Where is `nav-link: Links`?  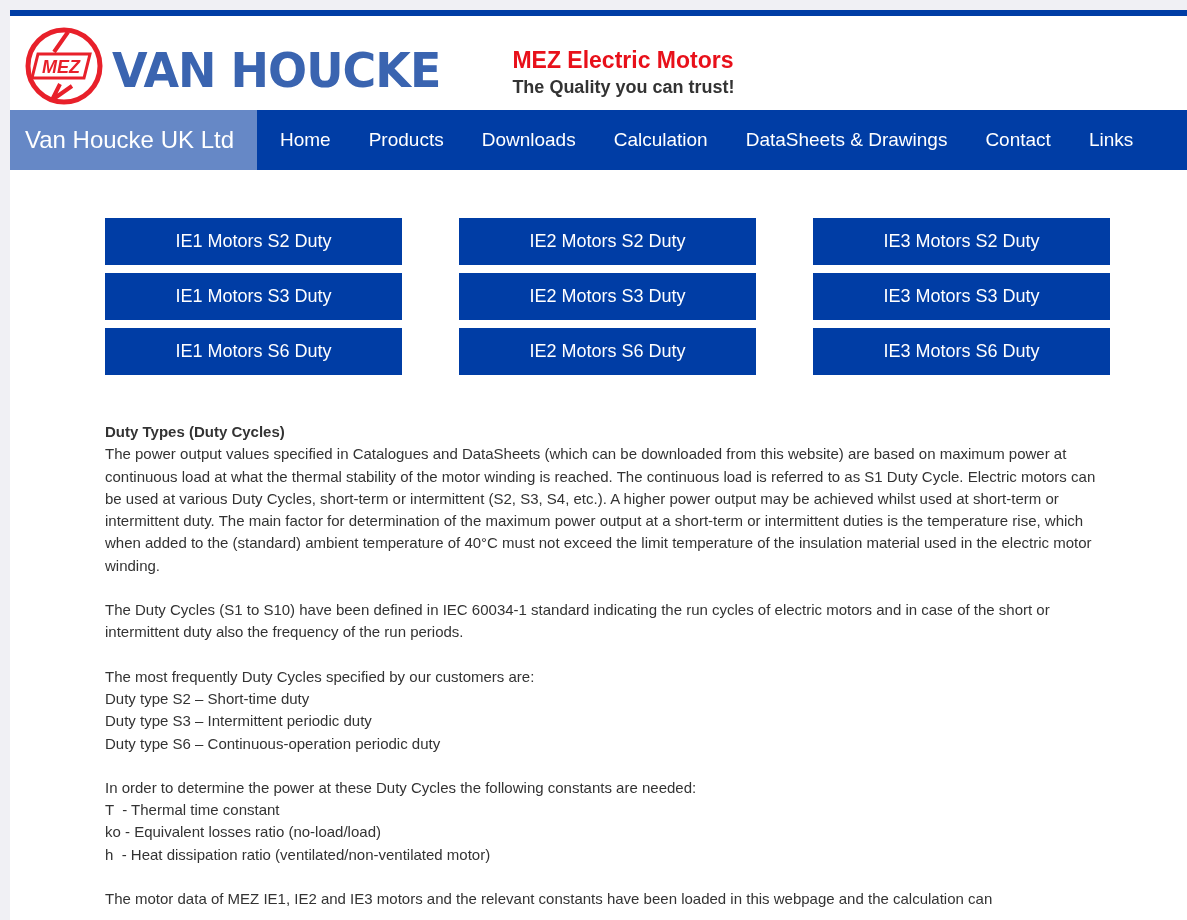
nav-link: Links is located at coordinates (1111, 140).